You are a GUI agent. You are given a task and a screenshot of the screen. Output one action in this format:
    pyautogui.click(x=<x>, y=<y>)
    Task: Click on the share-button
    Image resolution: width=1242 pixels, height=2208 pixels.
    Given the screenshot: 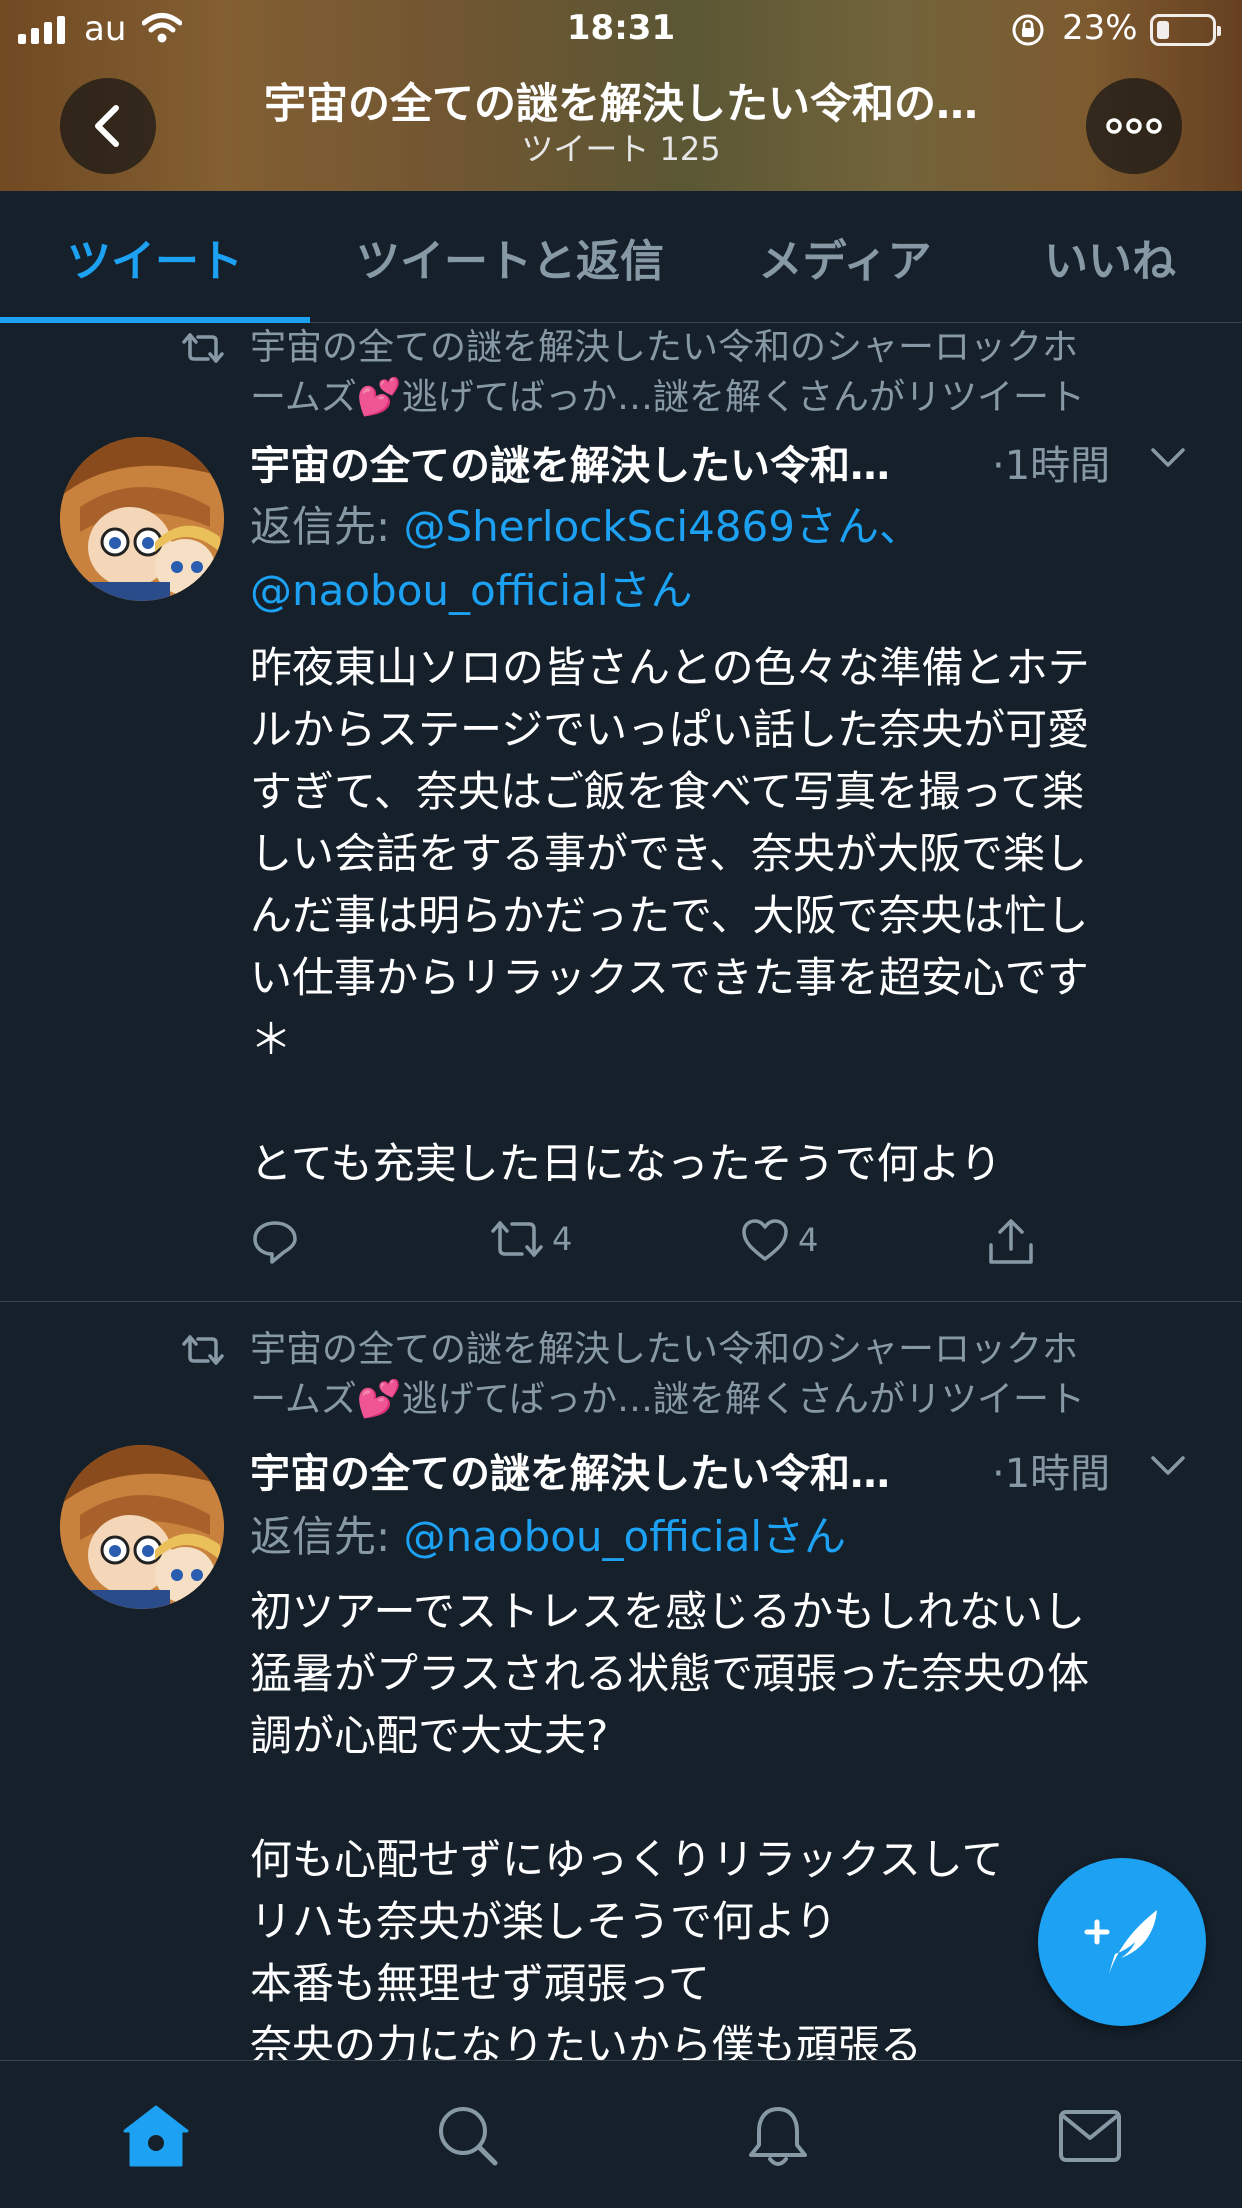 What is the action you would take?
    pyautogui.click(x=1011, y=1242)
    